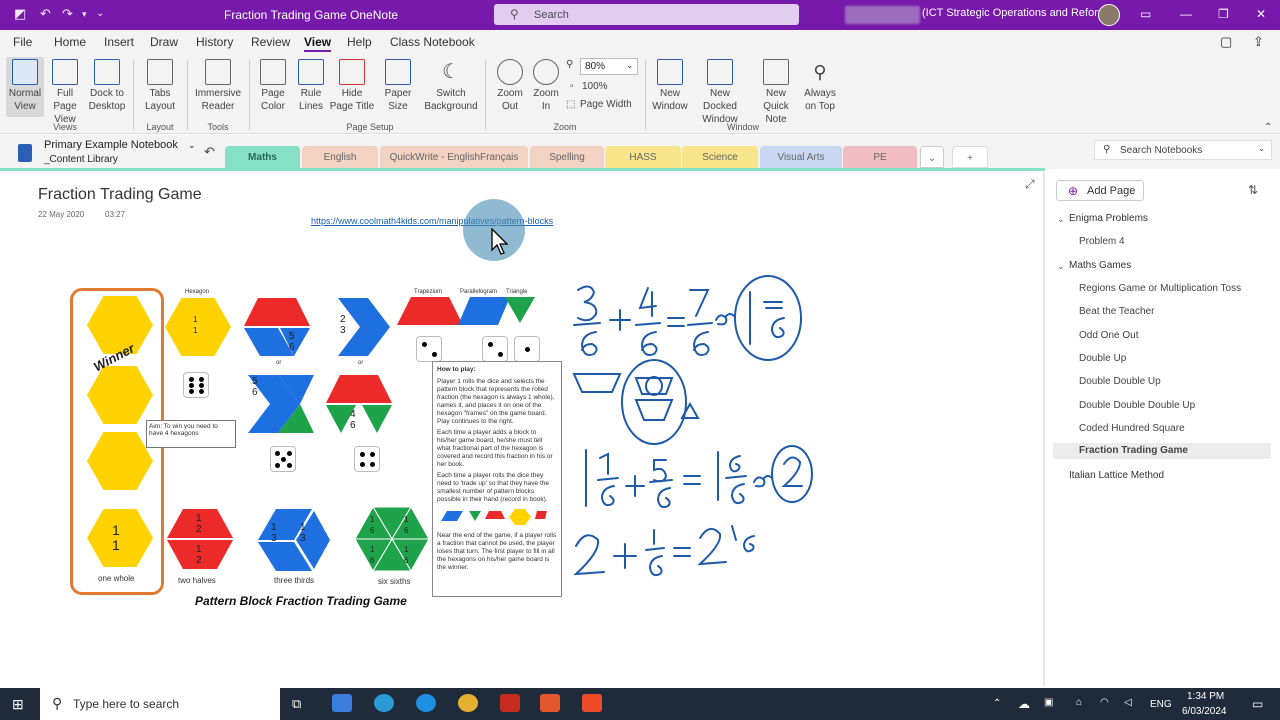  Describe the element at coordinates (398, 87) in the screenshot. I see `paper-size-button: Paper Size` at that location.